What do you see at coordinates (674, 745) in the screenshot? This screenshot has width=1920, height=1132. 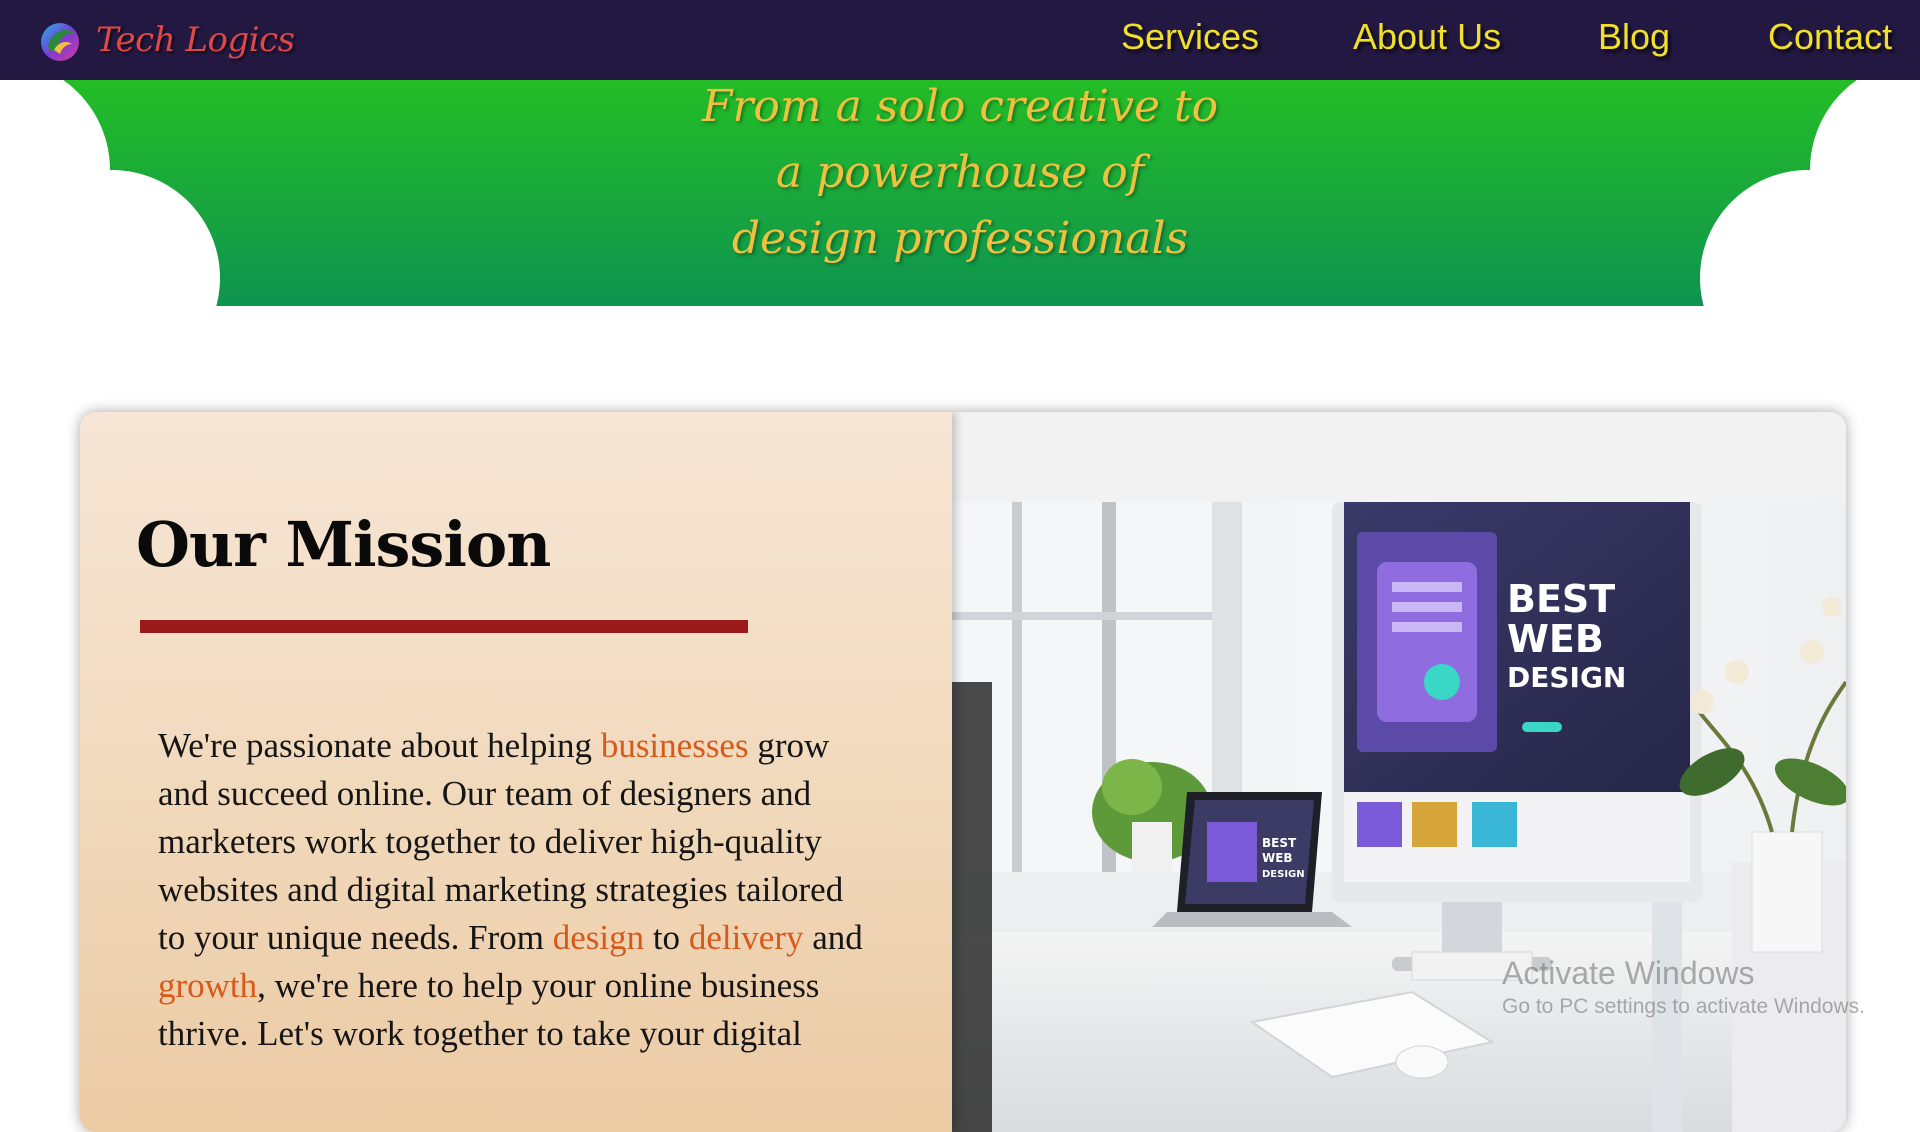 I see `highlighted-word: businesses` at bounding box center [674, 745].